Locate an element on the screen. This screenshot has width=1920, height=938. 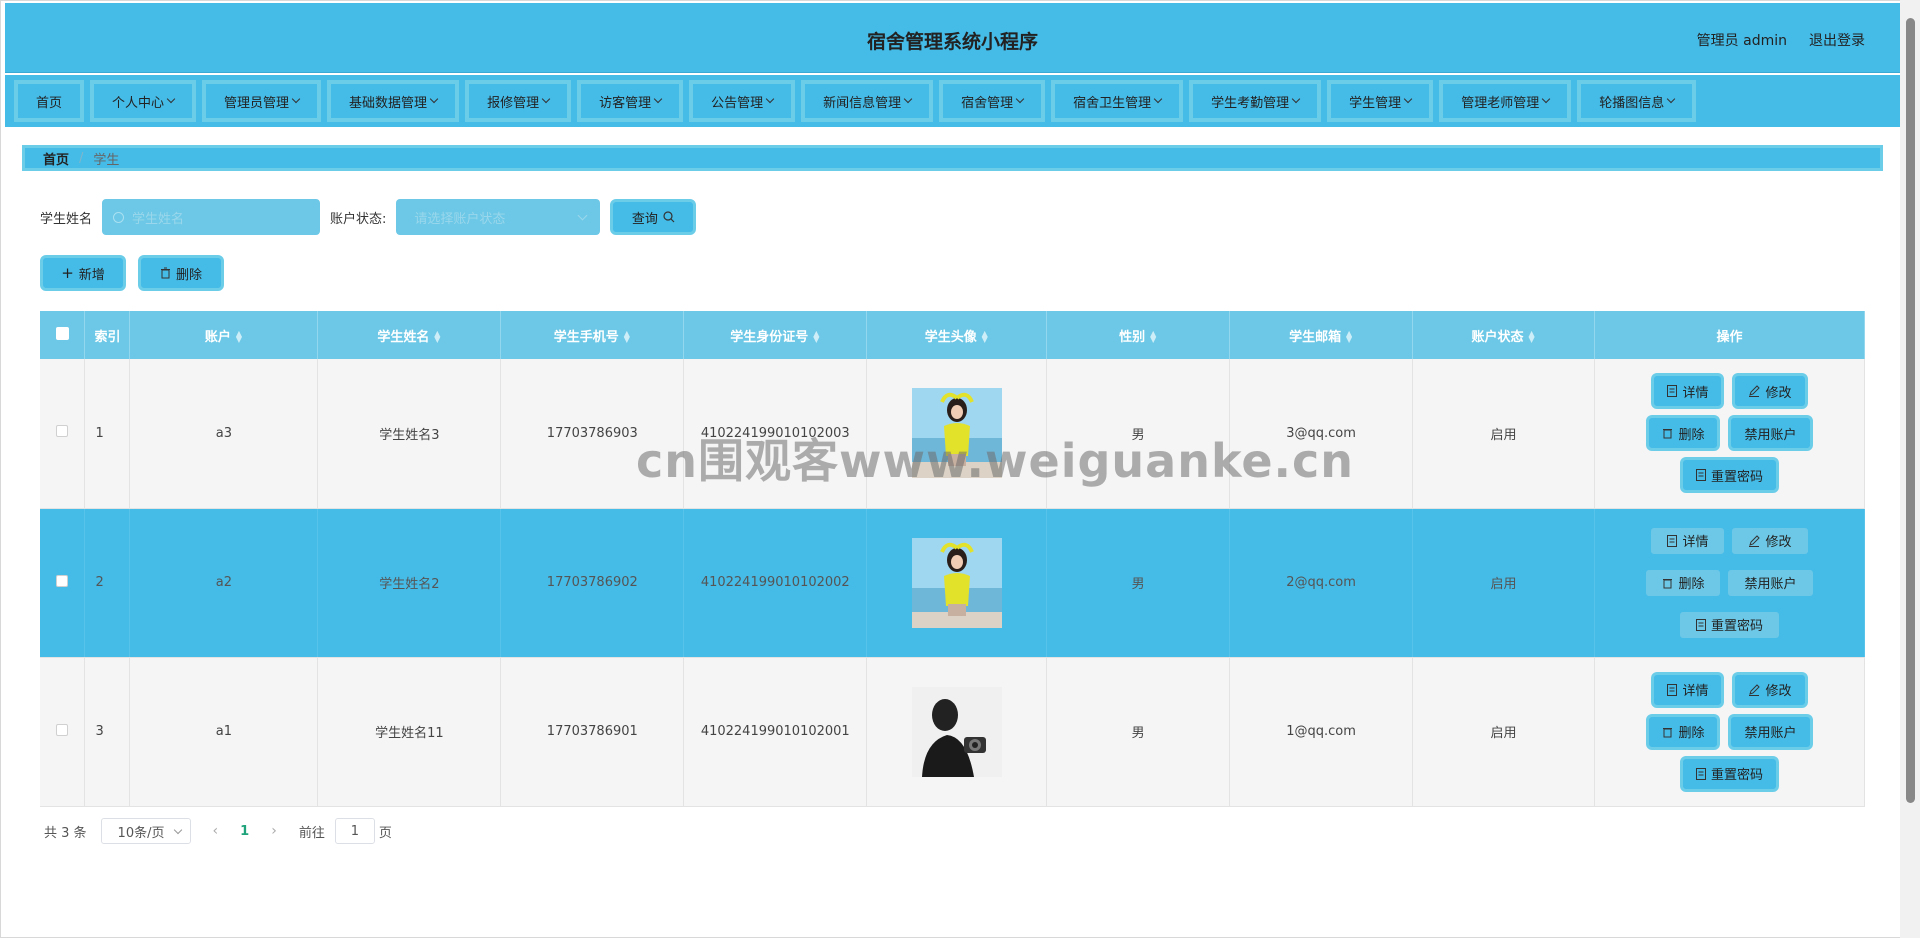
query-button: 查询 is located at coordinates (653, 217).